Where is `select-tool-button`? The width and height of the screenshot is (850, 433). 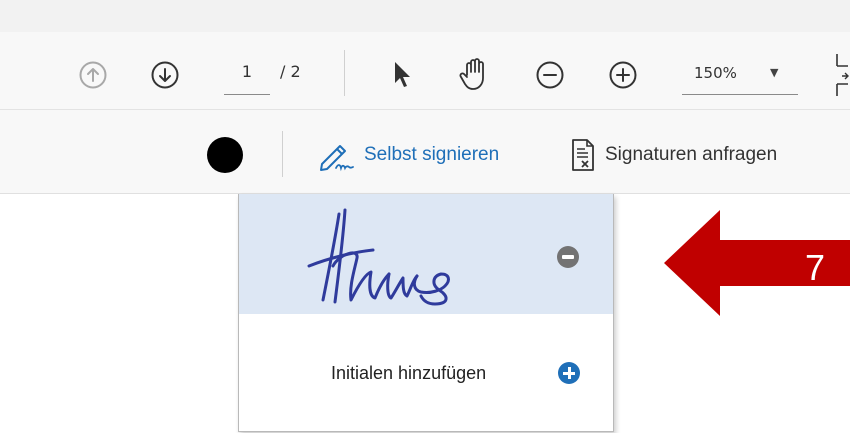
select-tool-button is located at coordinates (402, 74).